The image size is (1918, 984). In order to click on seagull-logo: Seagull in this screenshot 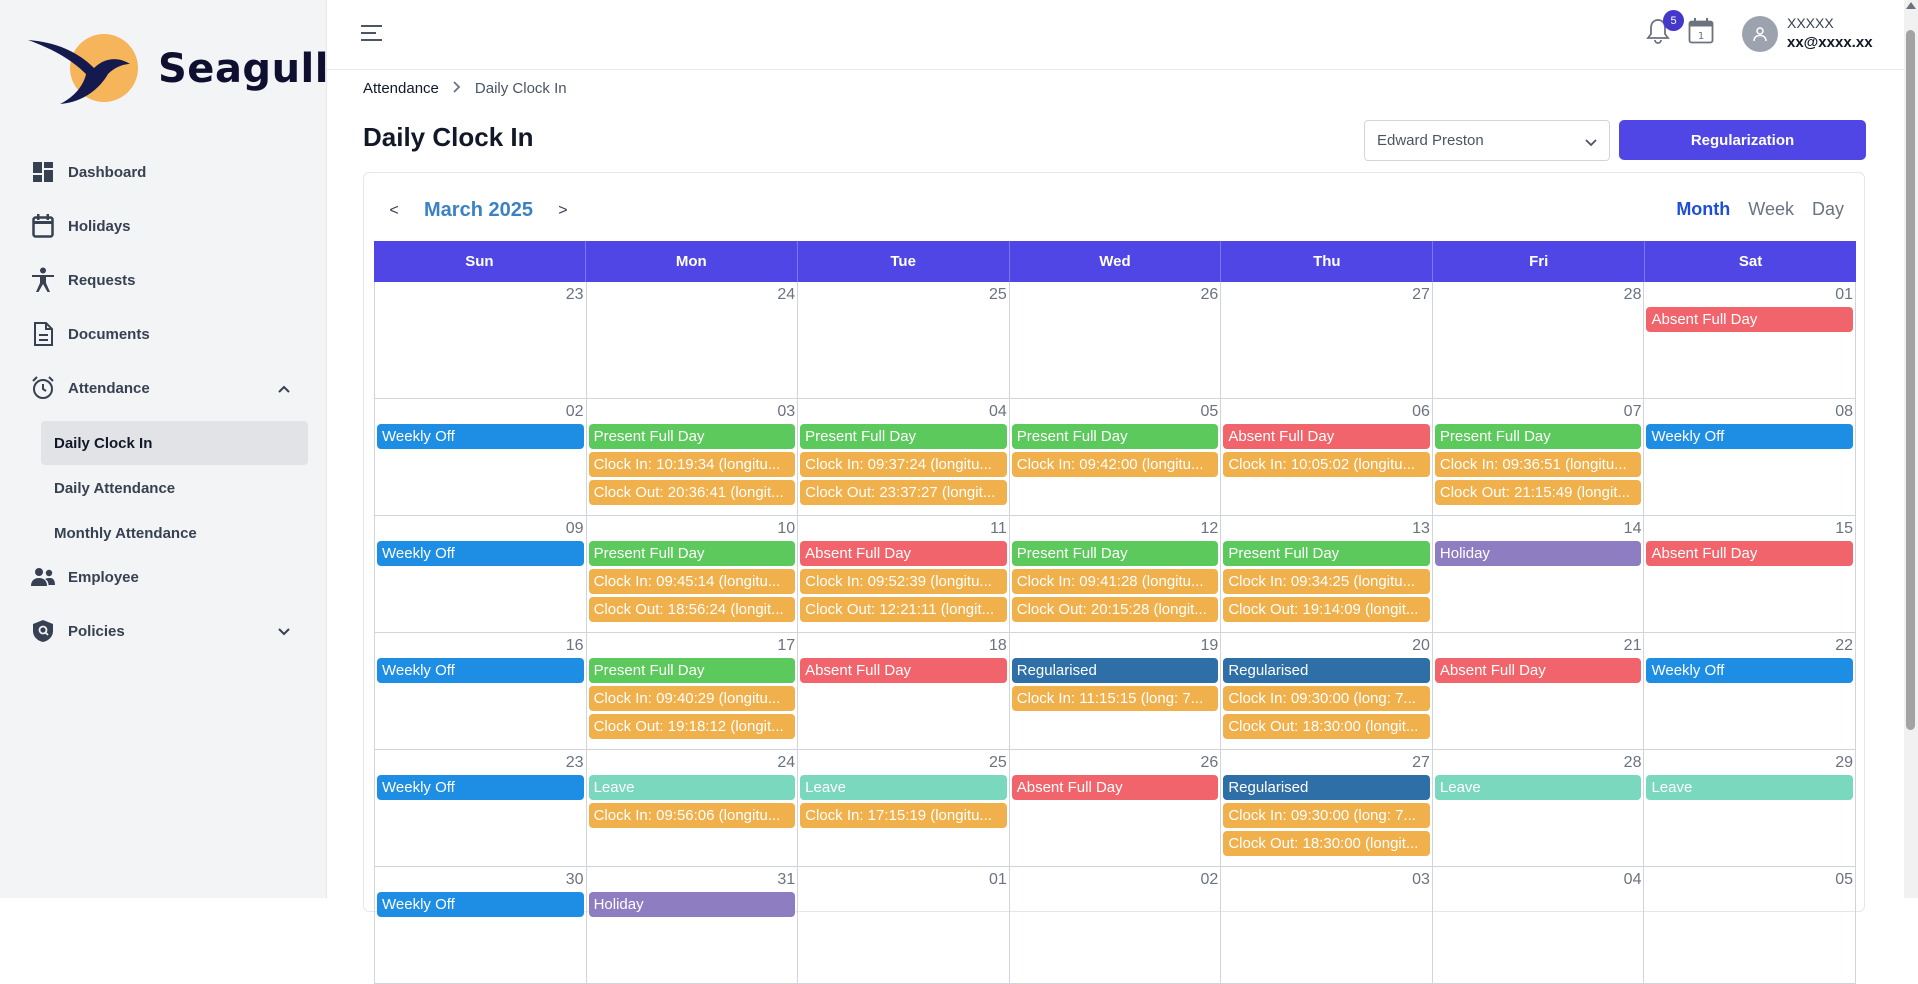, I will do `click(177, 68)`.